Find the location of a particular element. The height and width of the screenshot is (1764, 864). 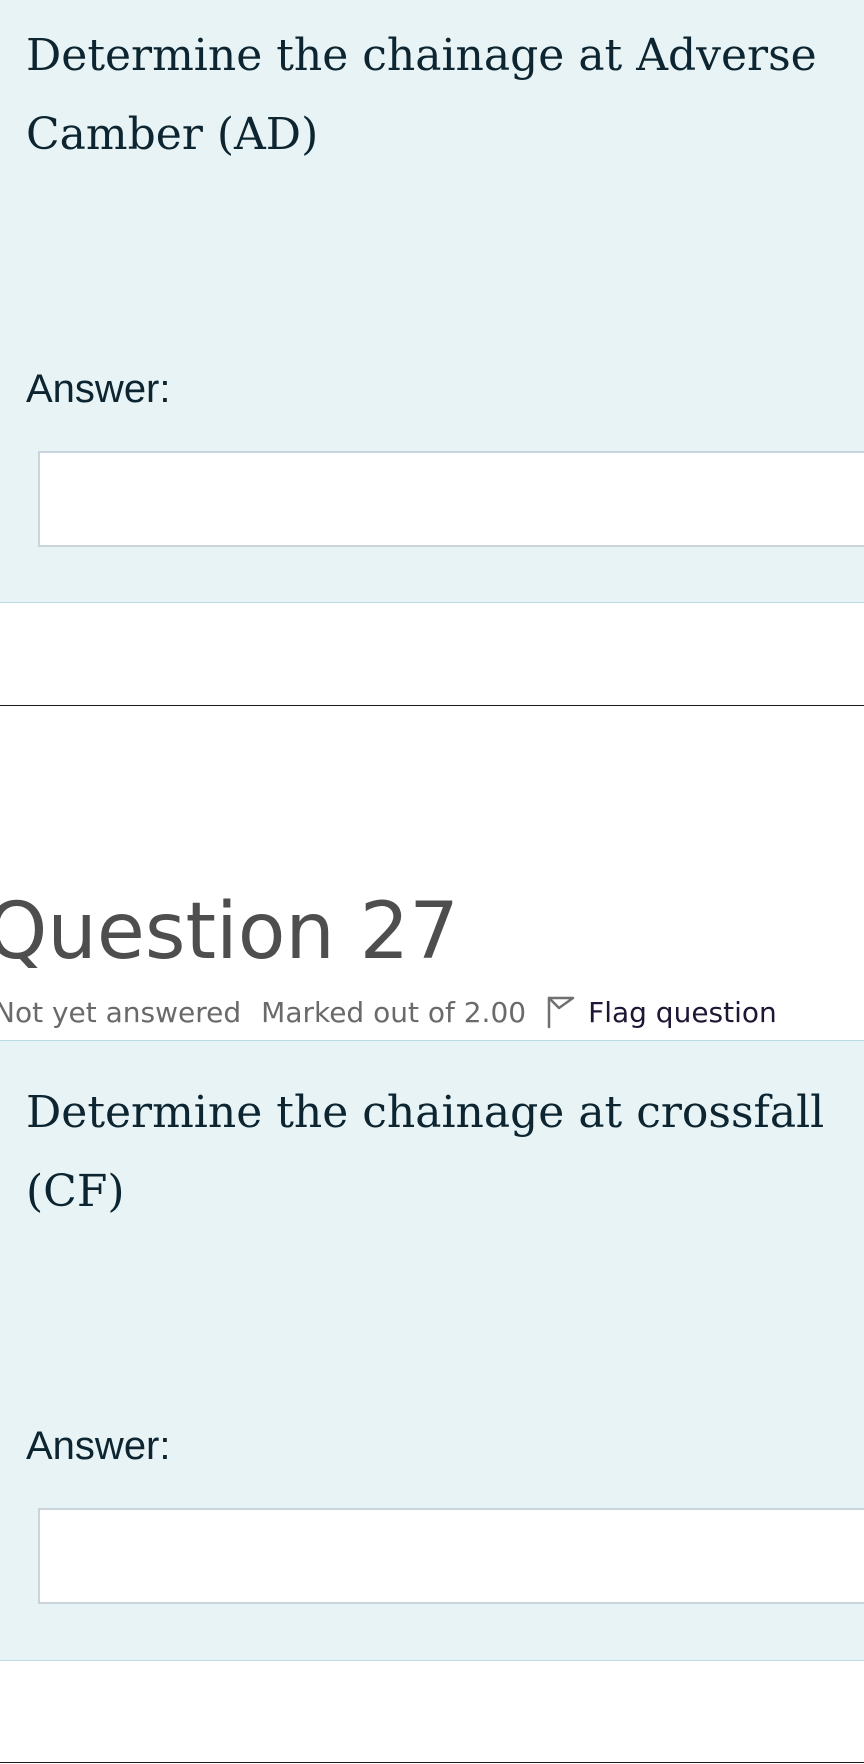

question-grade: Marked out of 2.00 is located at coordinates (394, 1012).